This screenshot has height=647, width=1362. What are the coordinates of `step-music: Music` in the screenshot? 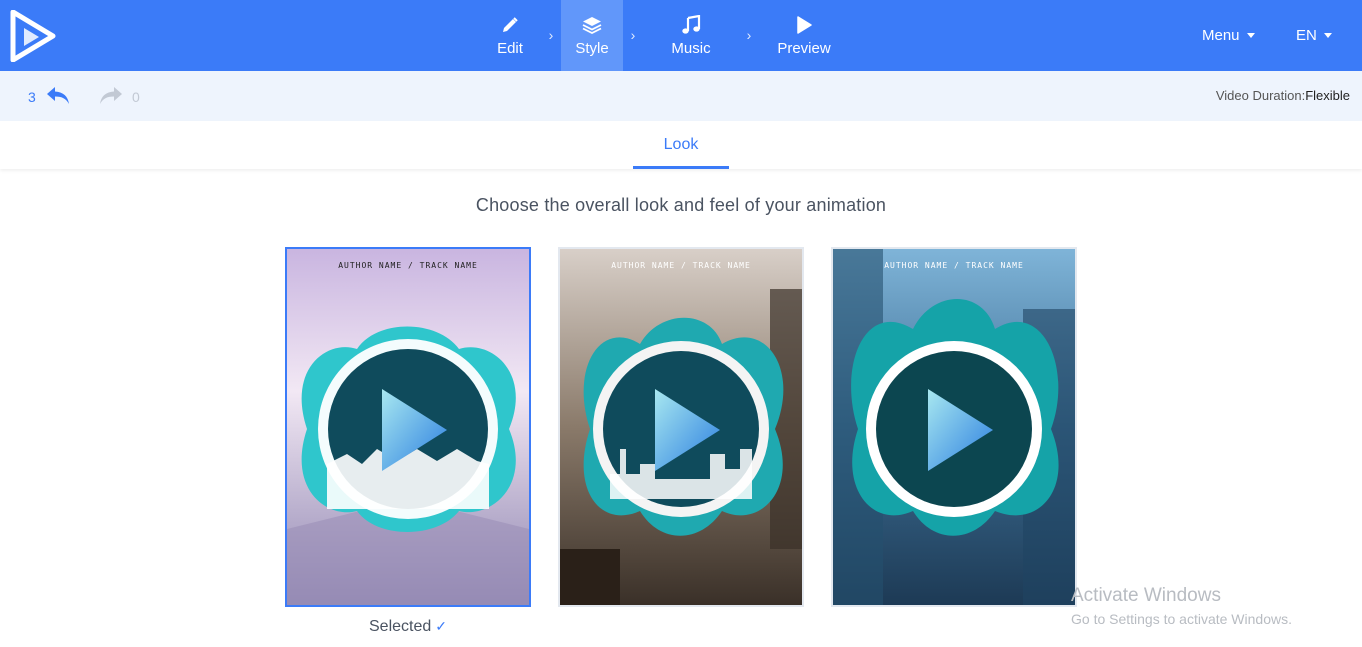 It's located at (691, 35).